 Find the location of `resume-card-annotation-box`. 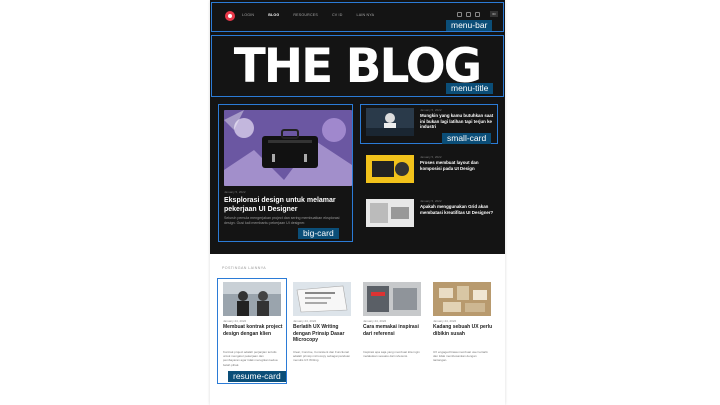

resume-card-annotation-box is located at coordinates (252, 331).